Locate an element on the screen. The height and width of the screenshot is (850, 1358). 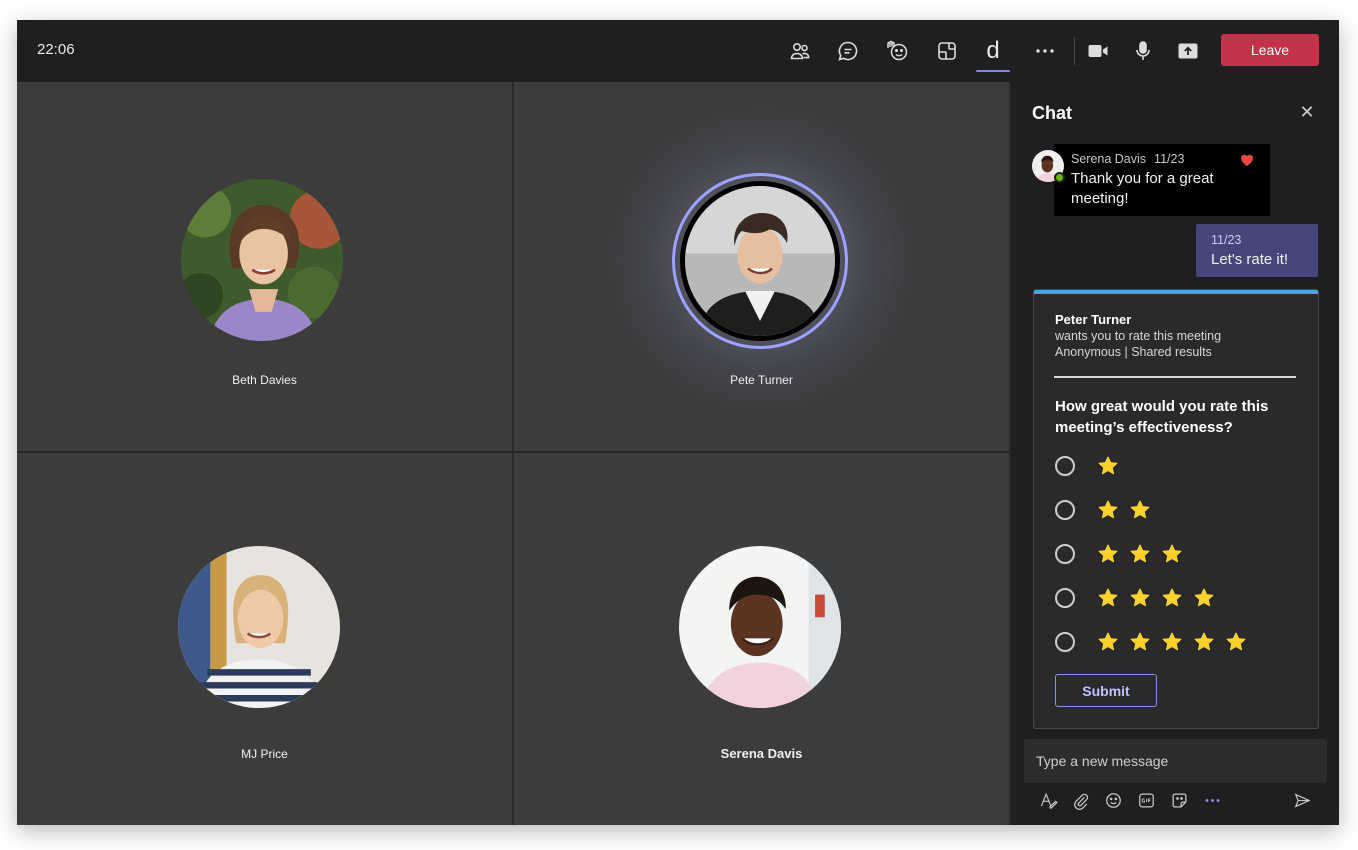
reactions-button is located at coordinates (897, 51).